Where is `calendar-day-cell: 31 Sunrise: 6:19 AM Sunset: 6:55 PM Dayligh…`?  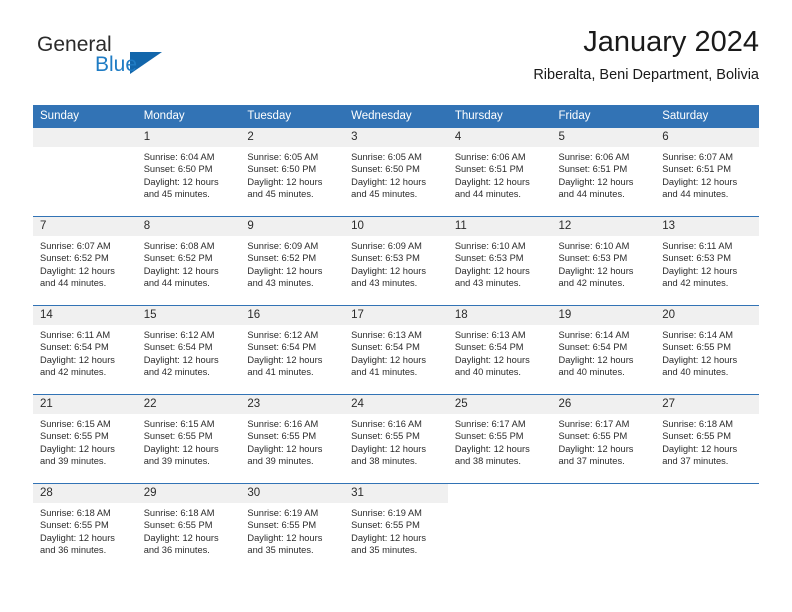
calendar-day-cell: 31 Sunrise: 6:19 AM Sunset: 6:55 PM Dayligh… is located at coordinates (396, 527).